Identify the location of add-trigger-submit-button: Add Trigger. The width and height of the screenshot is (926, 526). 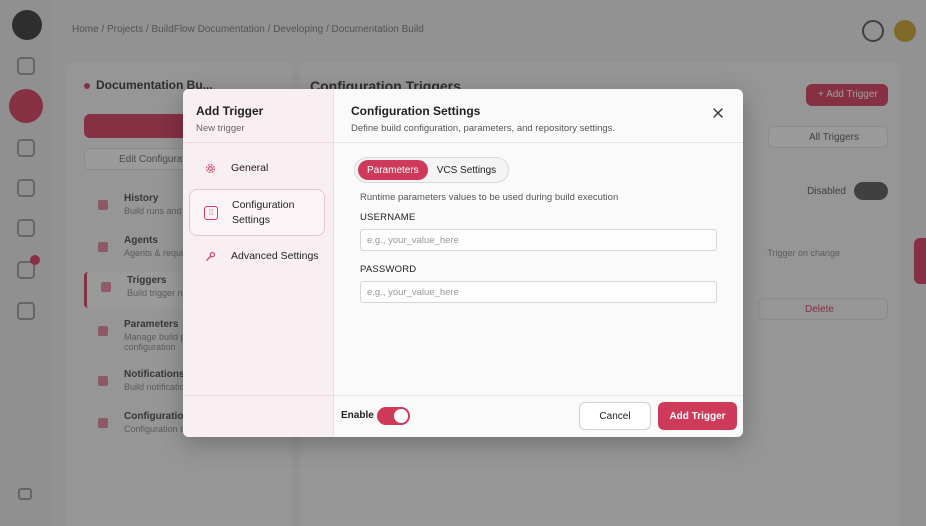
(697, 416).